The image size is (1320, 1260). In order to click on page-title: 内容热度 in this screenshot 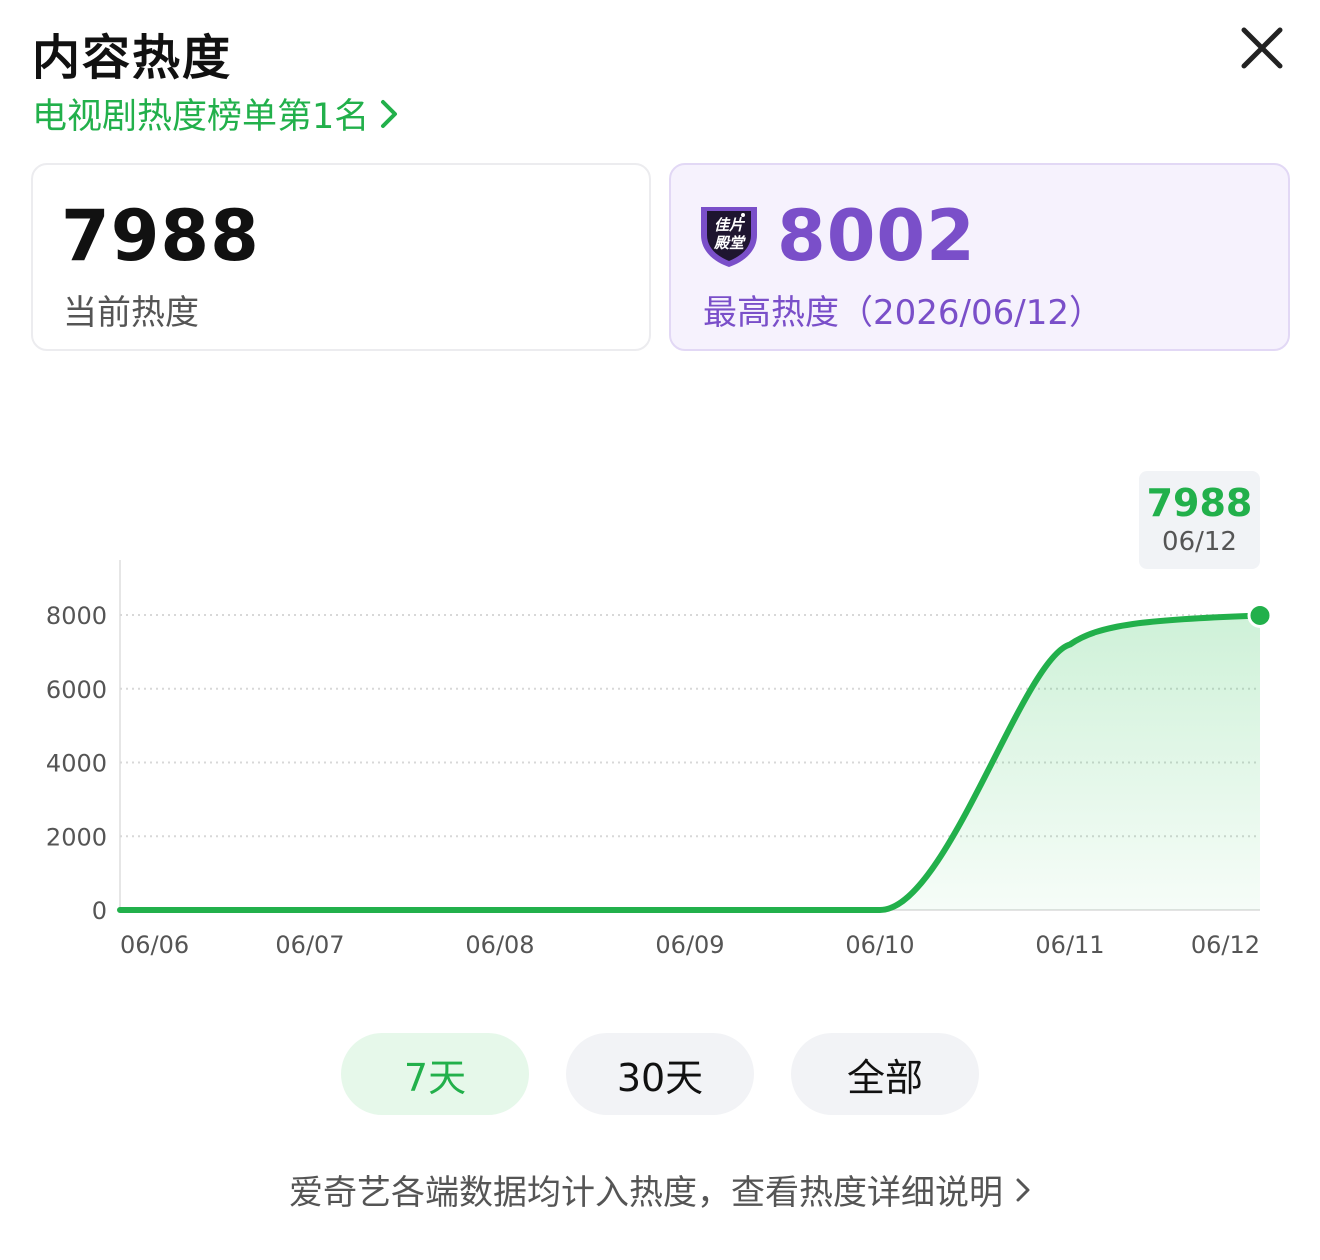, I will do `click(132, 58)`.